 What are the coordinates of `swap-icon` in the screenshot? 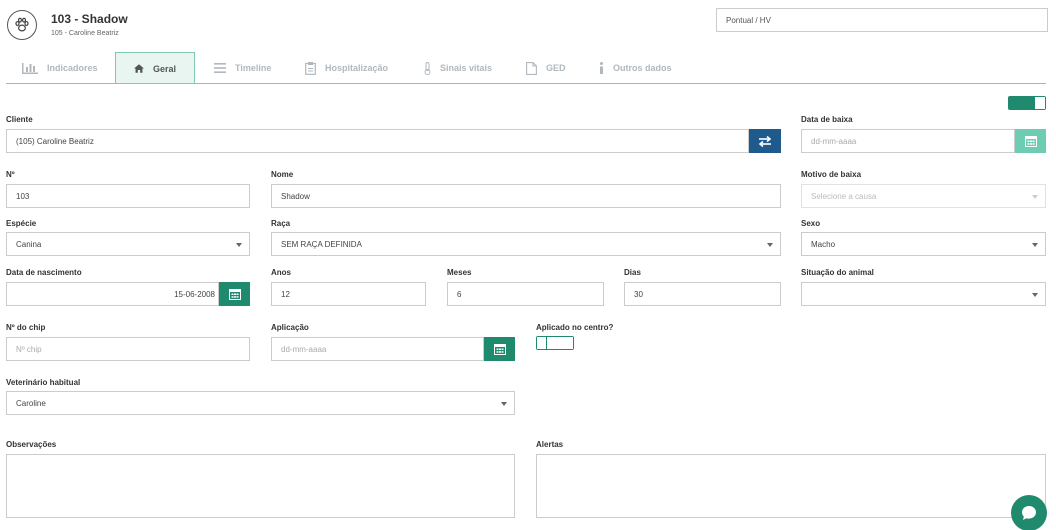 It's located at (765, 141).